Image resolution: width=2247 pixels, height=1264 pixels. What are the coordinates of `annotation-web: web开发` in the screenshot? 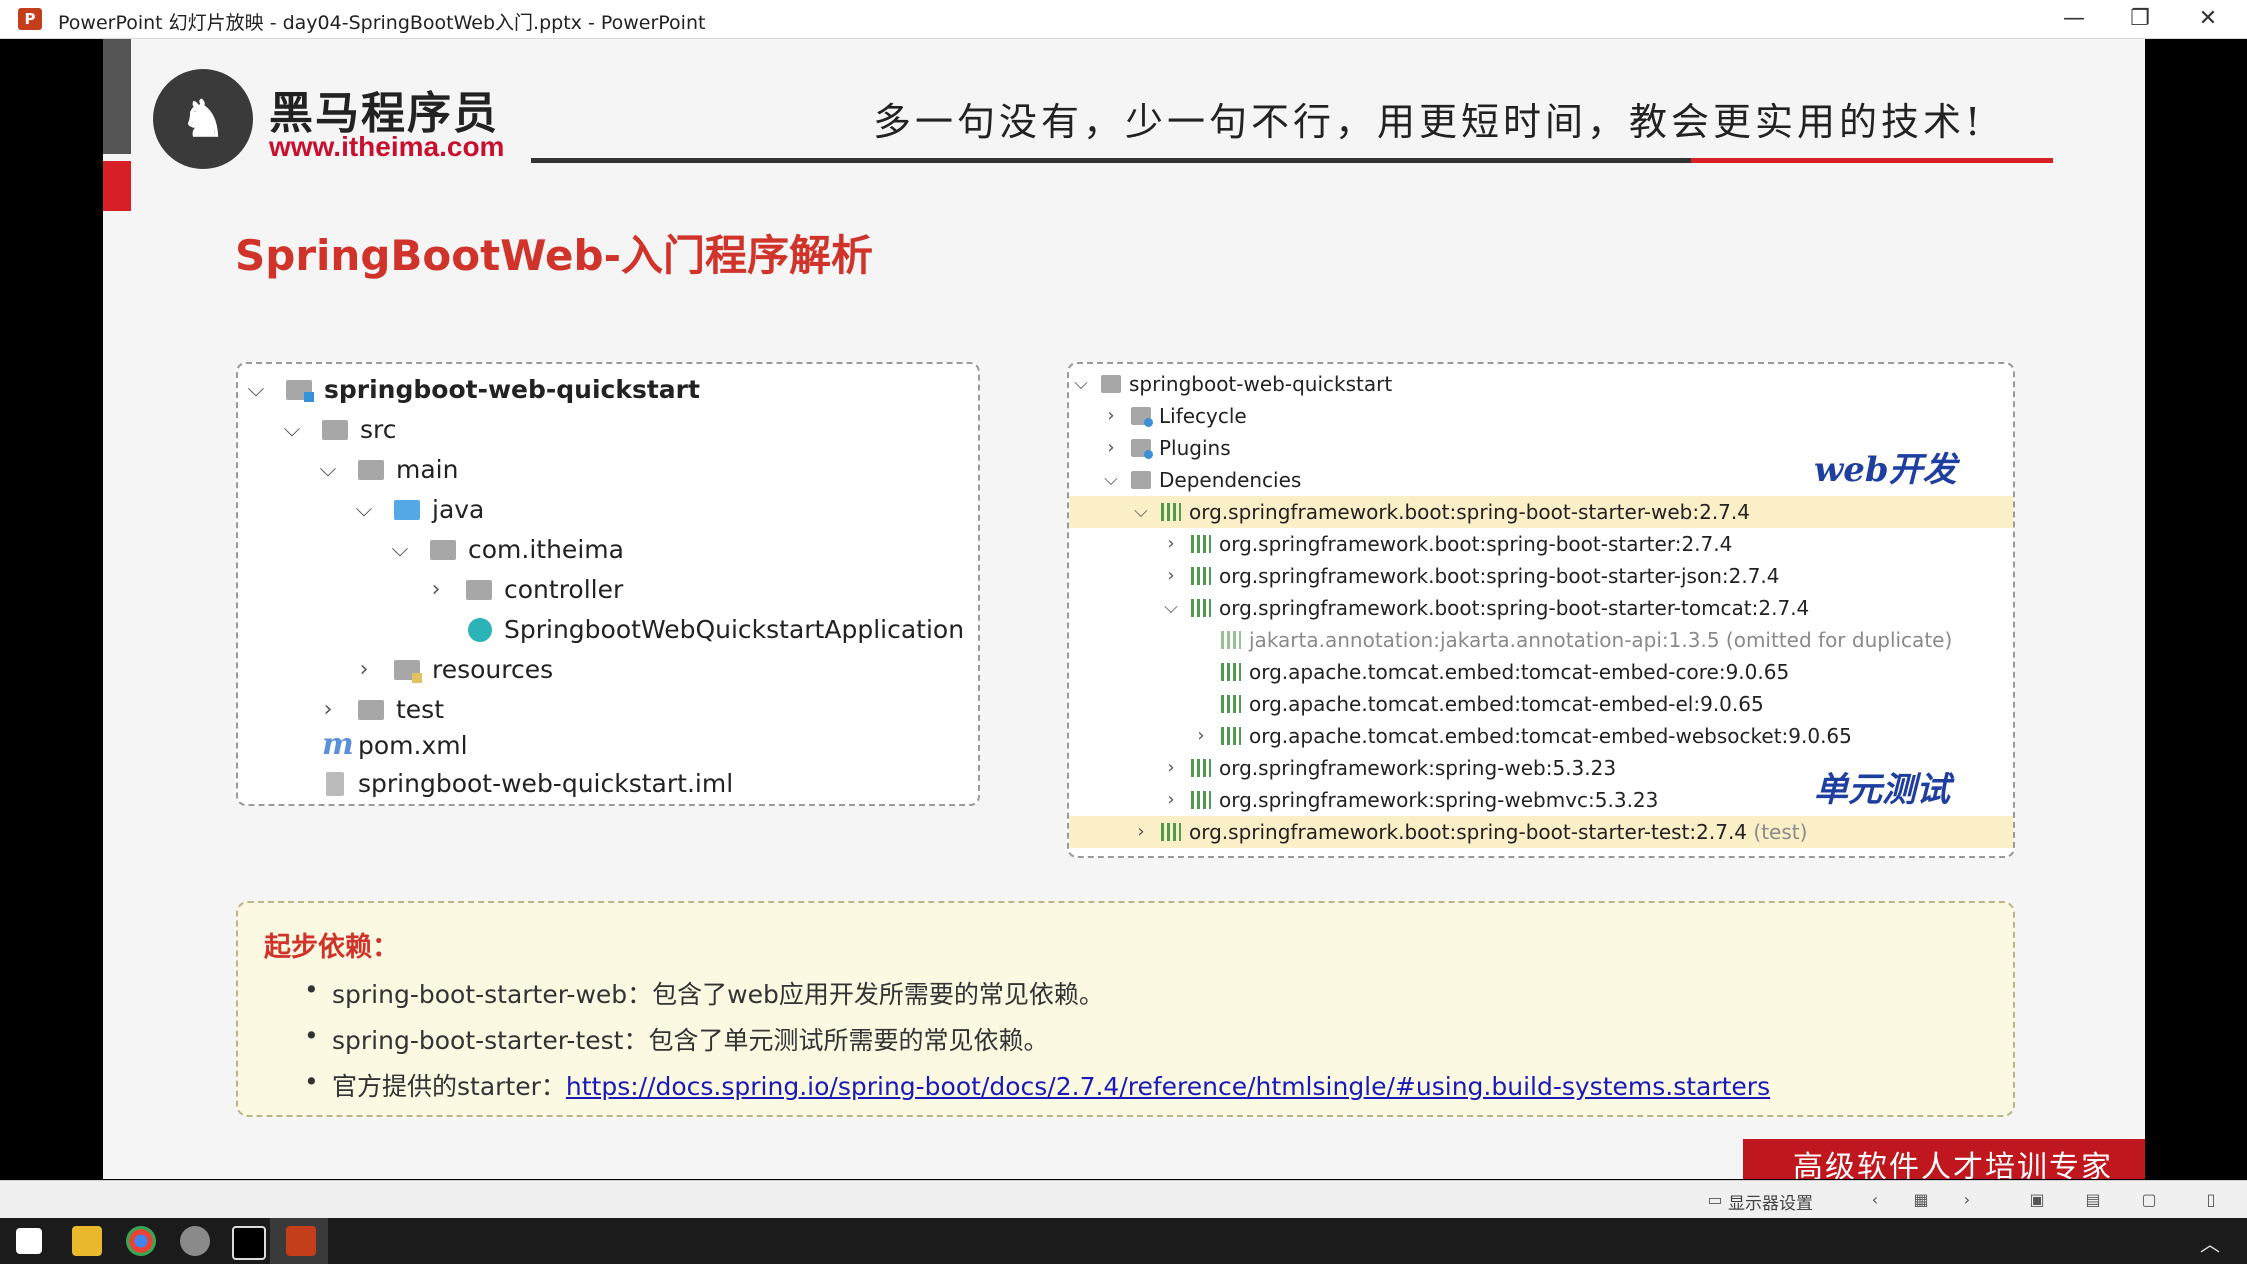 It's located at (1885, 470).